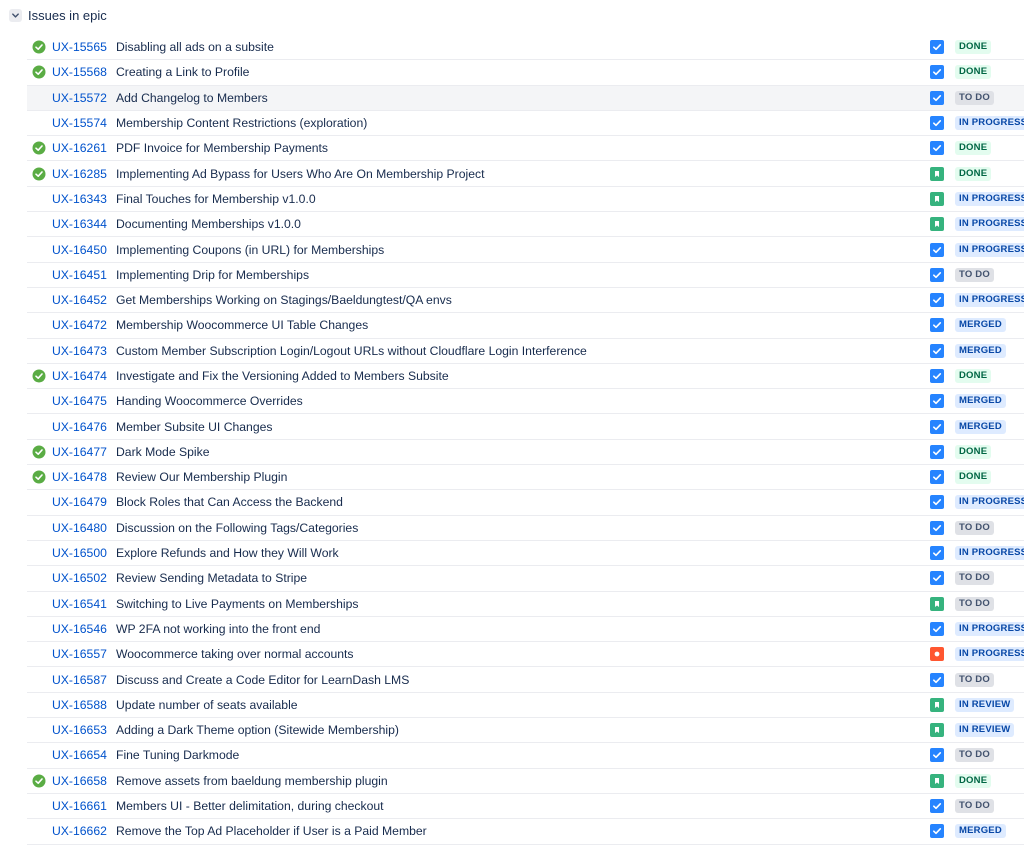  Describe the element at coordinates (79, 199) in the screenshot. I see `issue-key-link: UX-16343` at that location.